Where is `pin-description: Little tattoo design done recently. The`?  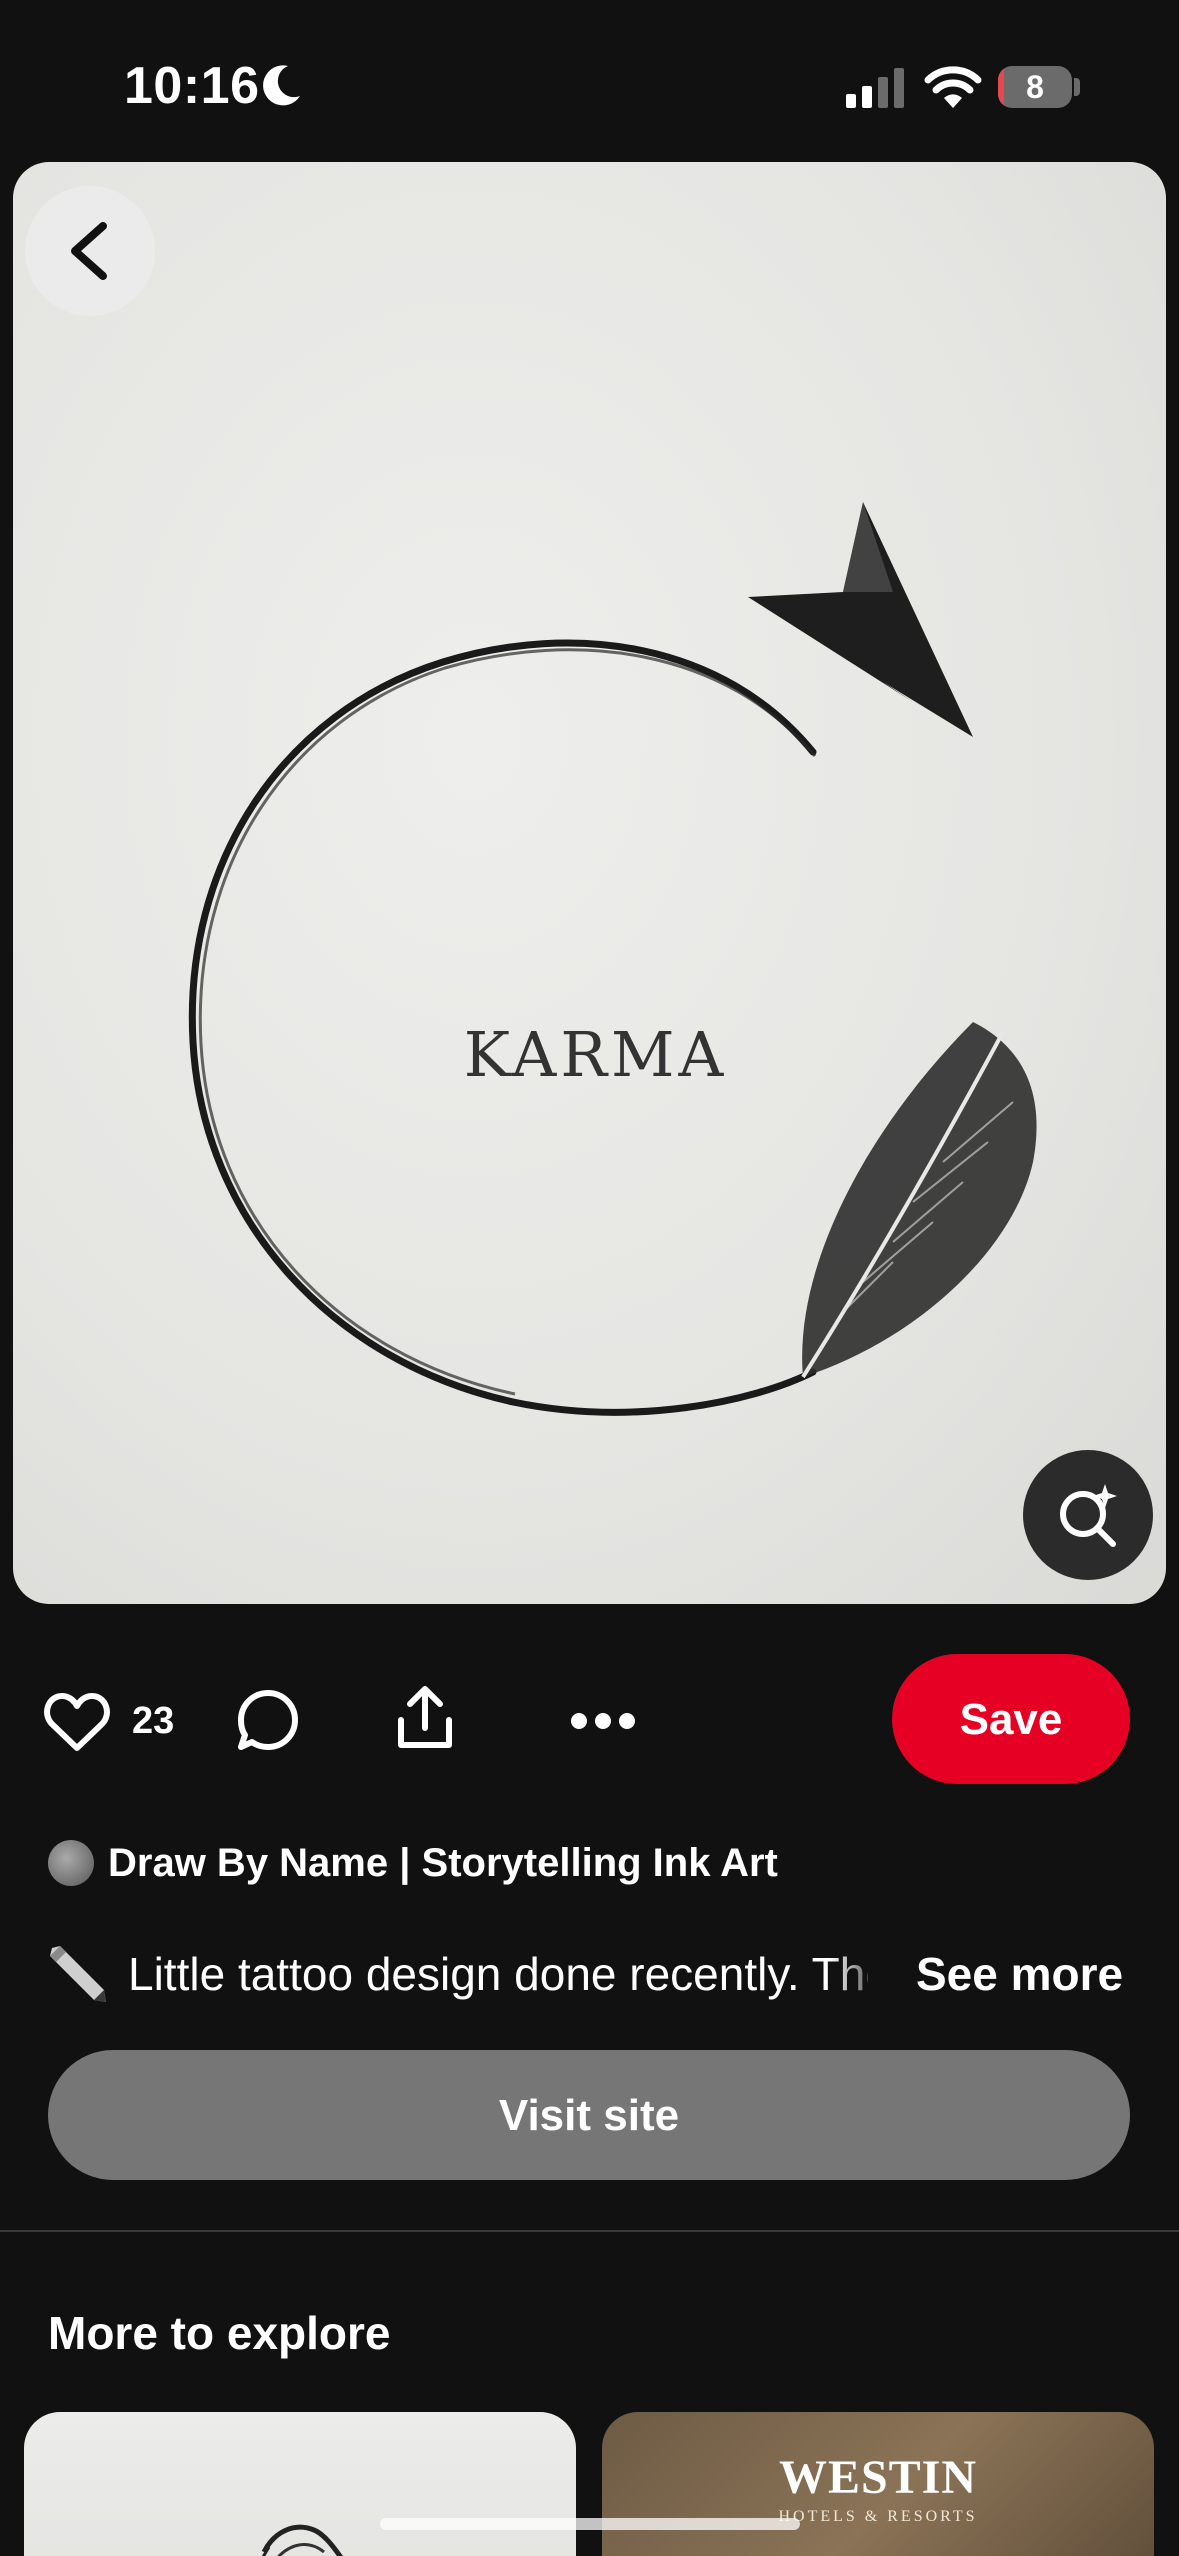 pin-description: Little tattoo design done recently. The is located at coordinates (498, 1974).